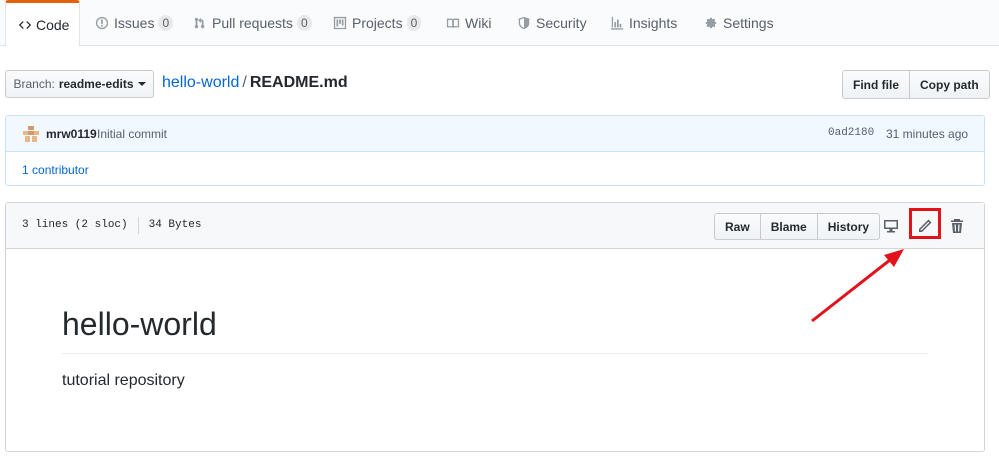 Image resolution: width=999 pixels, height=463 pixels. I want to click on tab-issues: Issues 0, so click(134, 23).